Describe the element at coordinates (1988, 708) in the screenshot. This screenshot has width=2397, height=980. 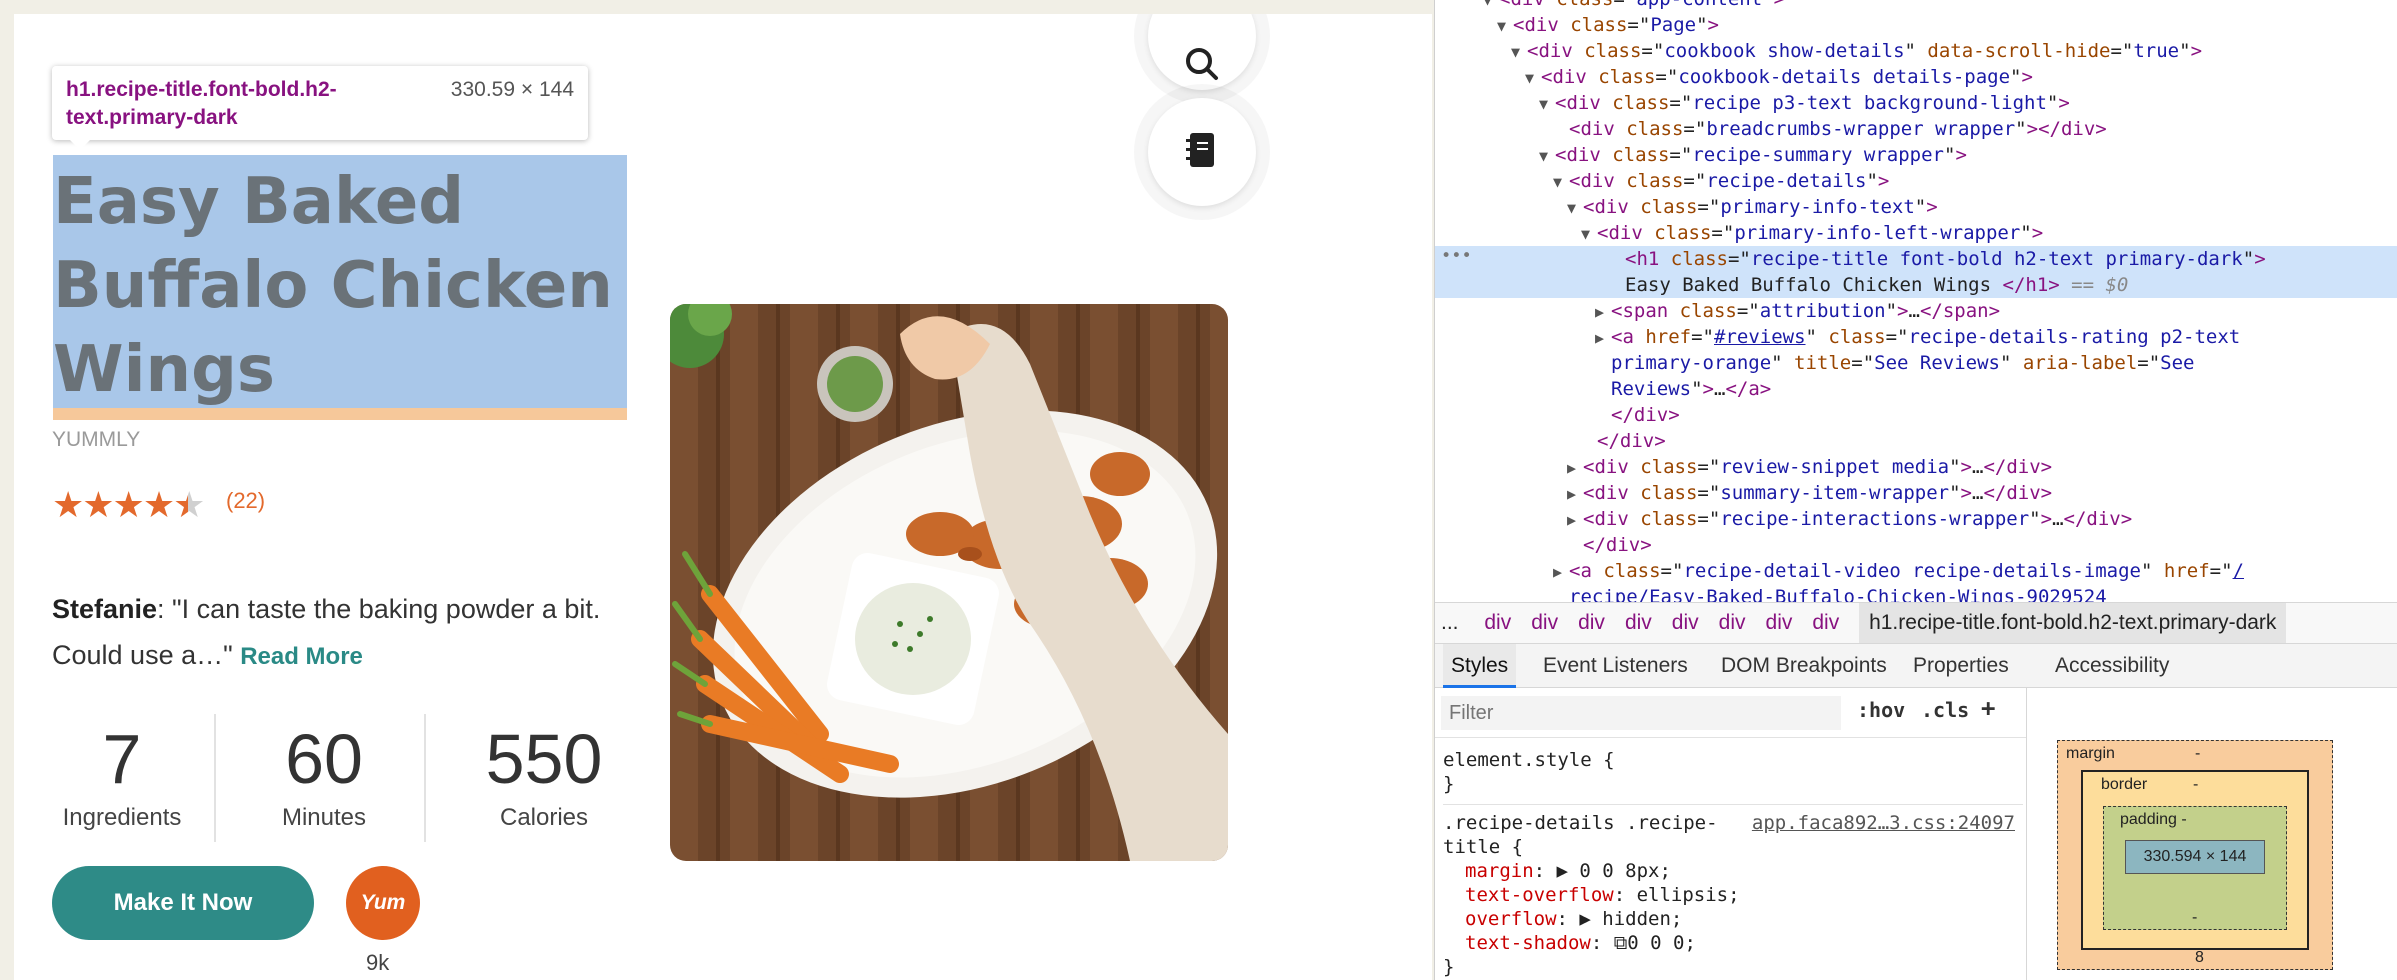
I see `new-rule-button: +` at that location.